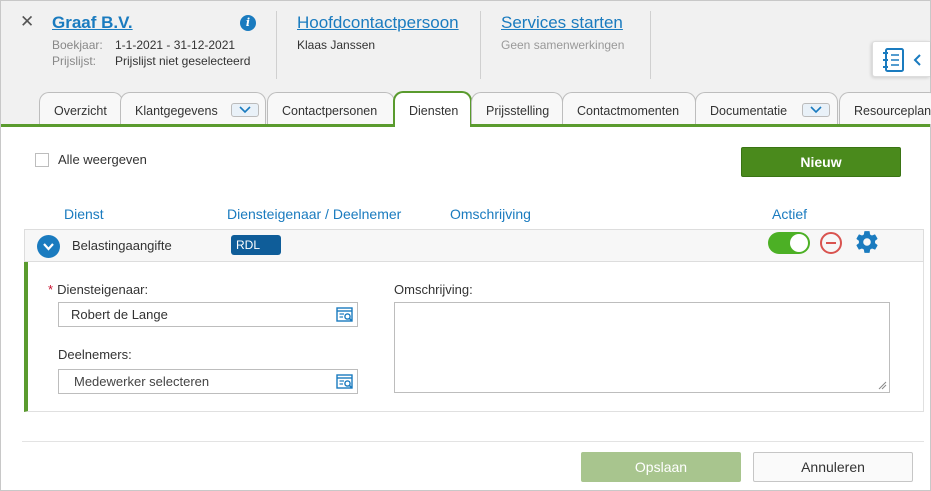  What do you see at coordinates (433, 289) in the screenshot?
I see `description-label: Omschrijving:` at bounding box center [433, 289].